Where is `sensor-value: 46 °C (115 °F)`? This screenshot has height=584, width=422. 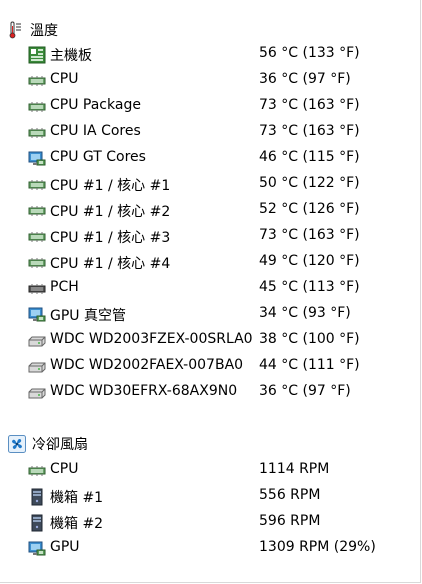
sensor-value: 46 °C (115 °F) is located at coordinates (309, 157).